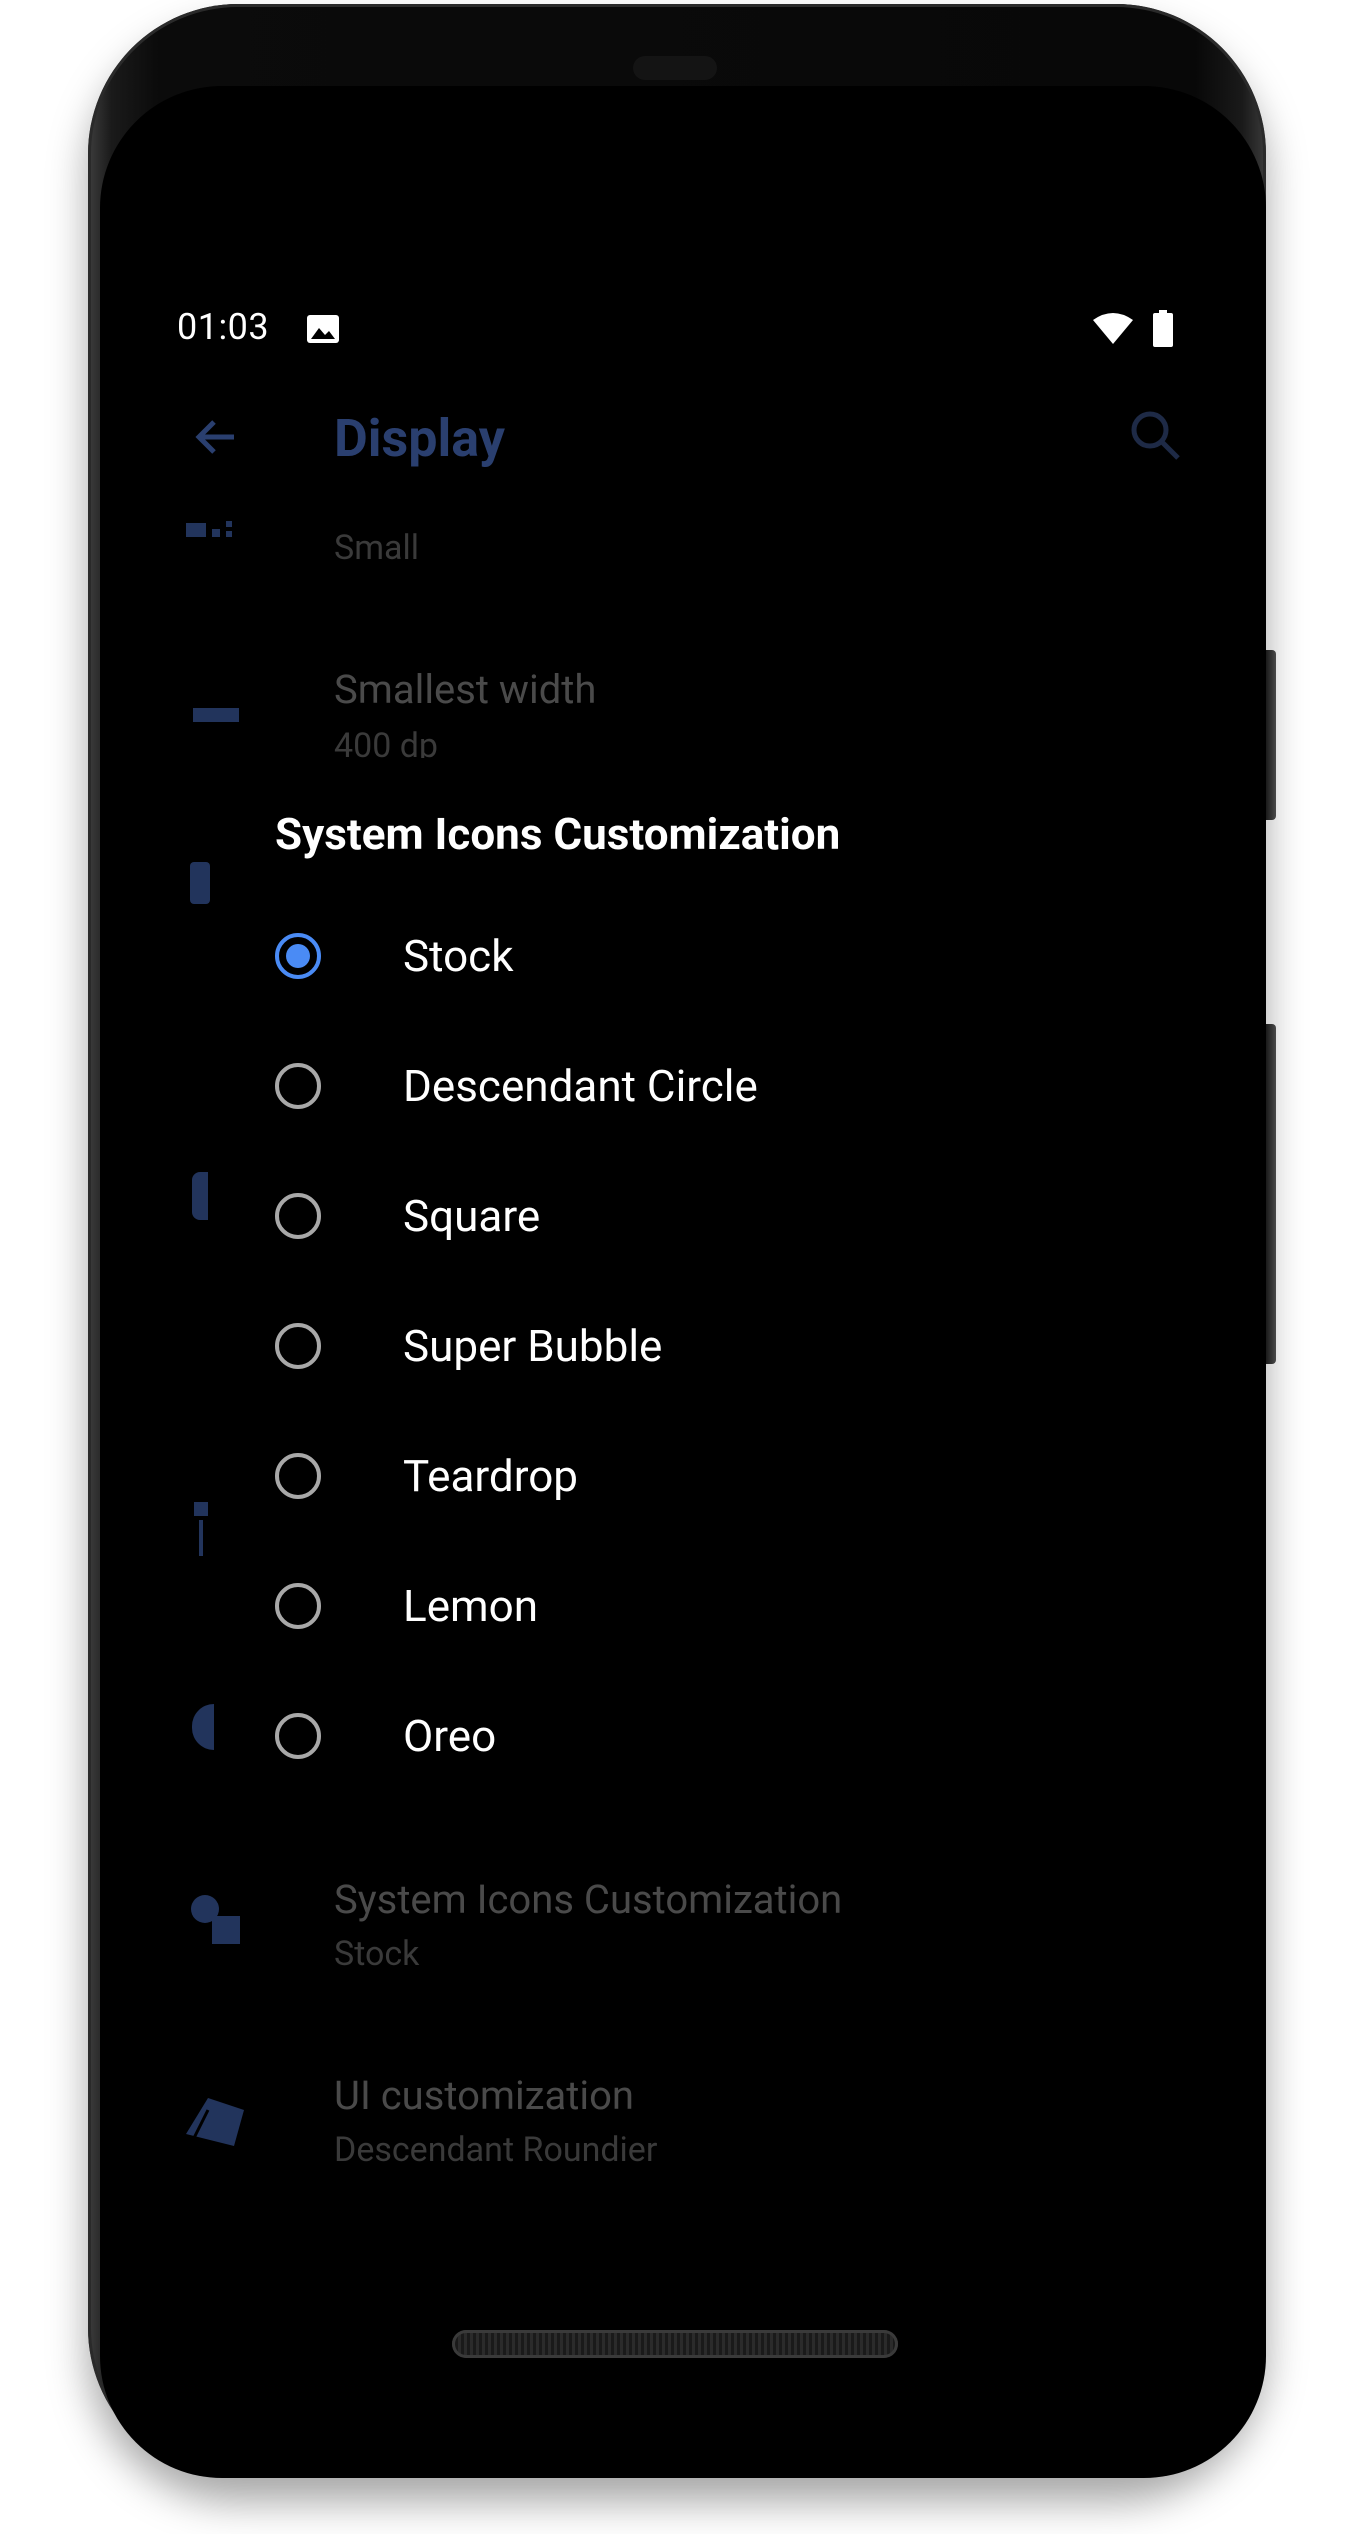 The width and height of the screenshot is (1370, 2534). Describe the element at coordinates (298, 1086) in the screenshot. I see `radio-descendant-circle` at that location.